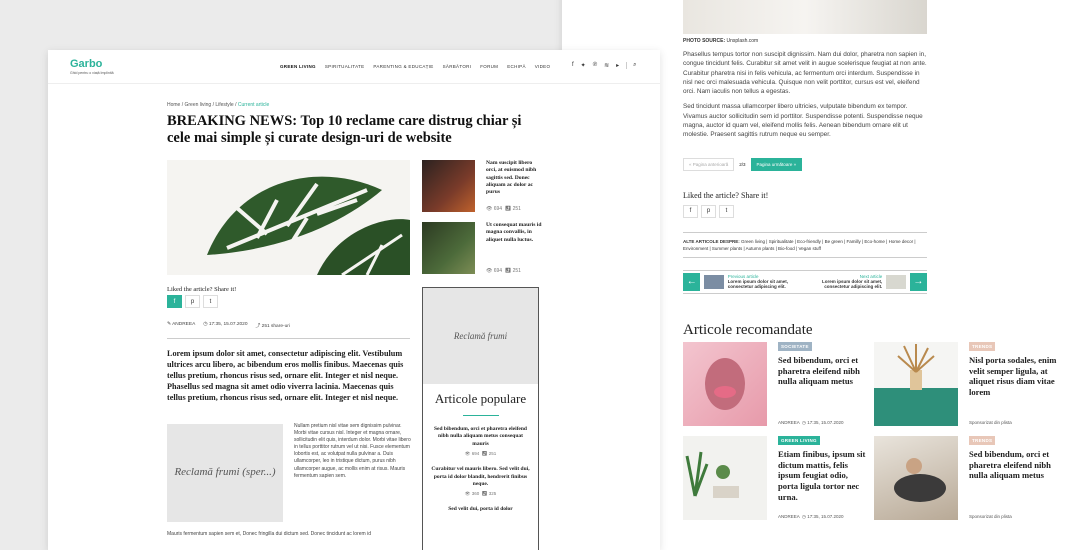  I want to click on article-image-bottom, so click(805, 17).